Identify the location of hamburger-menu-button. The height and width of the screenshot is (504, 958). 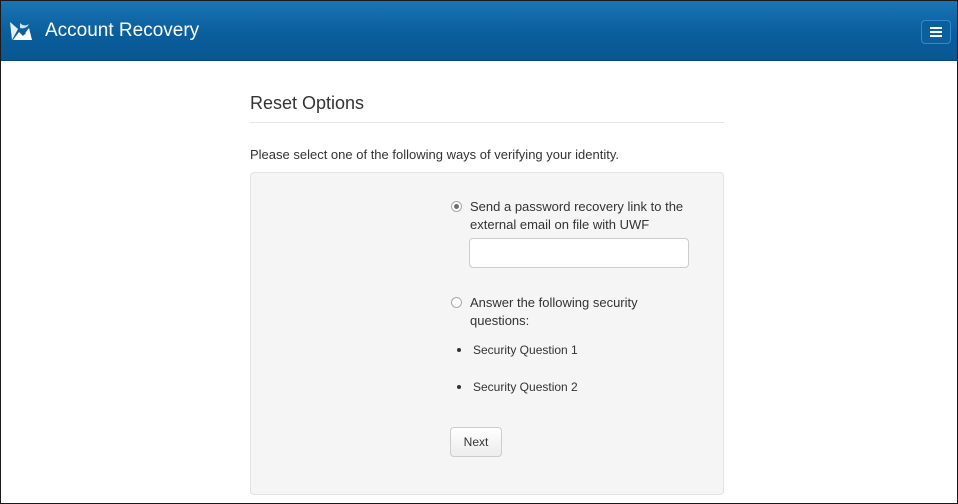
(936, 32).